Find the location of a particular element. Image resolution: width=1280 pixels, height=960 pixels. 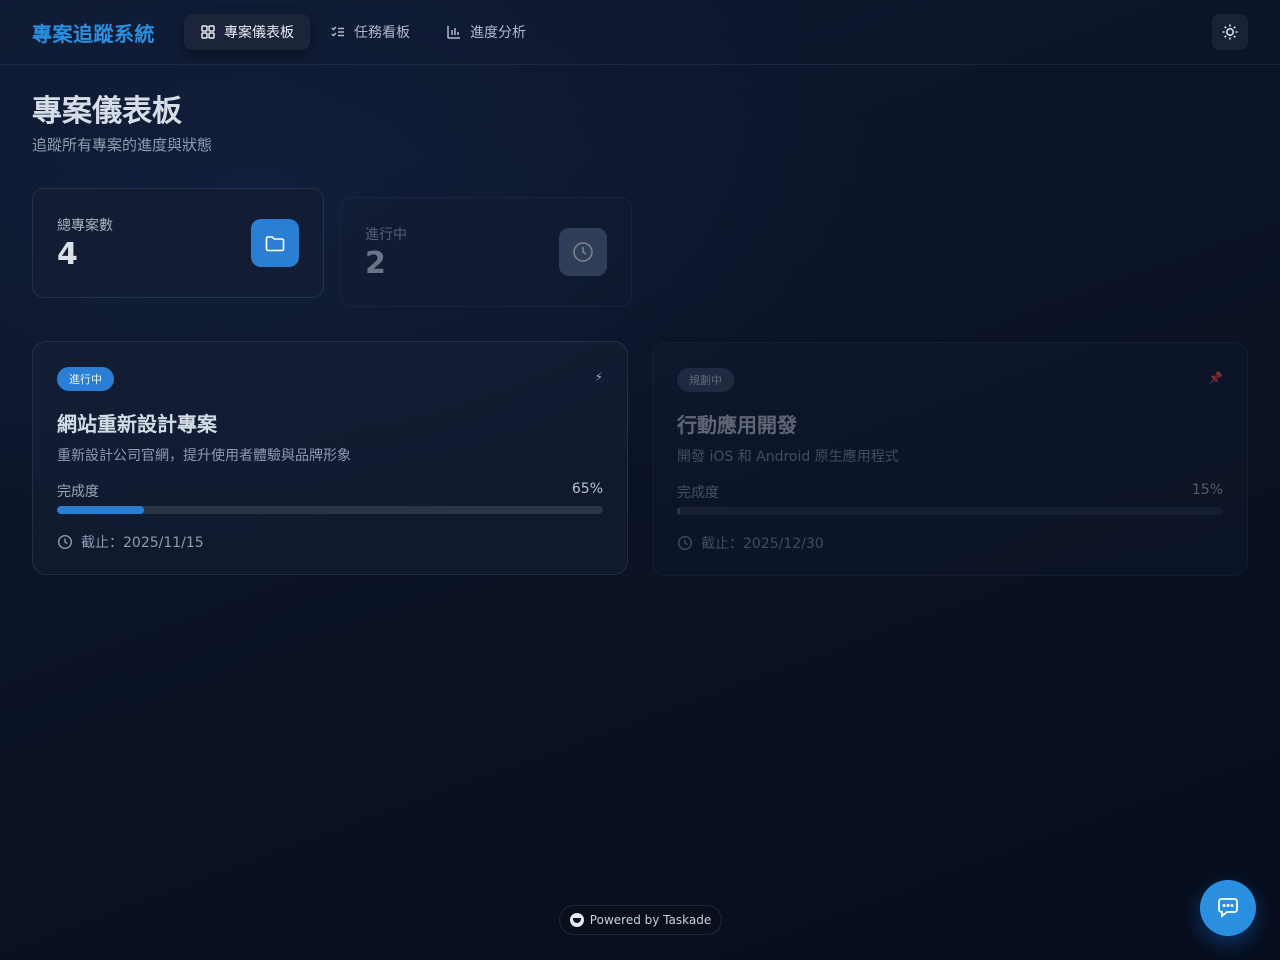

project-deadline: 截止：2025/11/15 is located at coordinates (130, 542).